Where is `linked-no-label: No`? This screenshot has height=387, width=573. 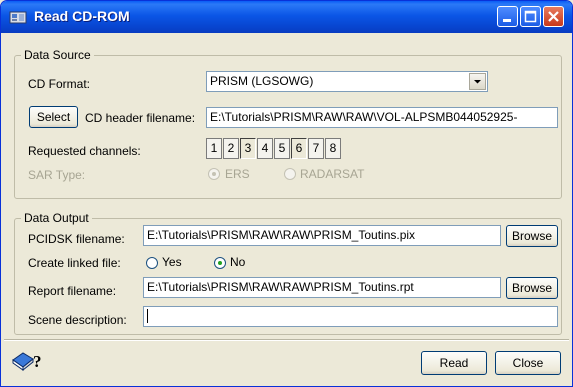
linked-no-label: No is located at coordinates (238, 262).